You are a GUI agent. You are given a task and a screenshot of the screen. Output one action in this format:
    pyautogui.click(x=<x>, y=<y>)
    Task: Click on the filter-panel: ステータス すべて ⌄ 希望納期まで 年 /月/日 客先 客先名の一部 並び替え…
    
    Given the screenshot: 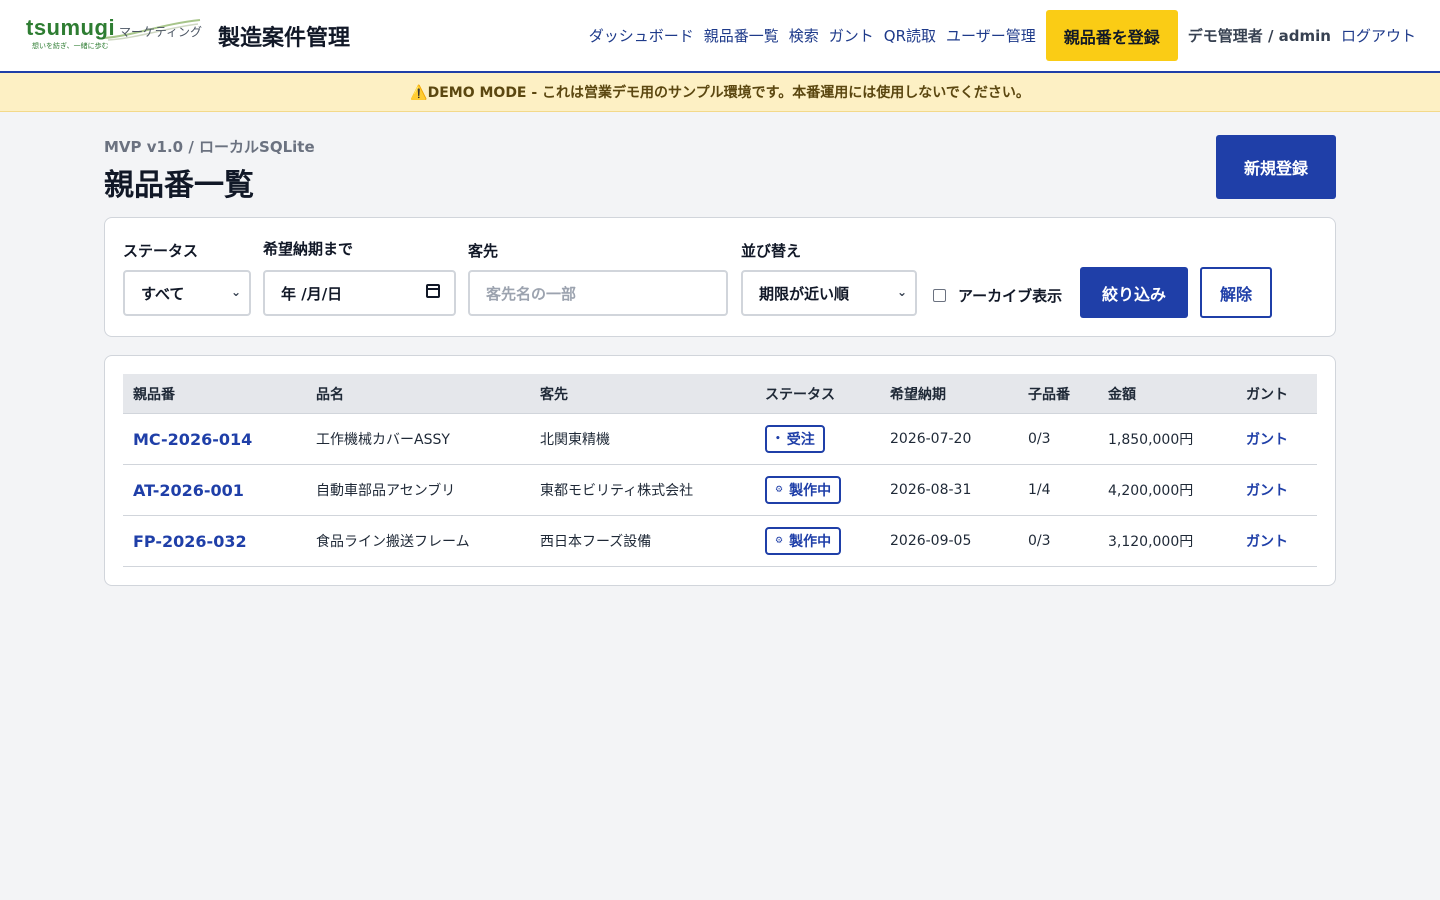 What is the action you would take?
    pyautogui.click(x=720, y=277)
    